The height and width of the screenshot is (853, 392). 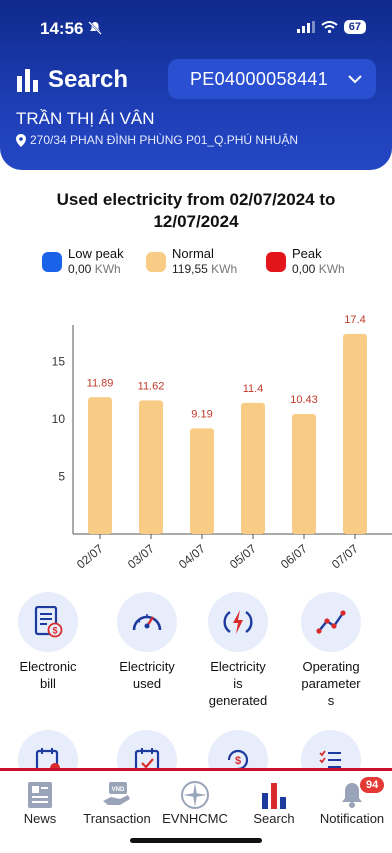 I want to click on tab-search: Search, so click(x=274, y=802).